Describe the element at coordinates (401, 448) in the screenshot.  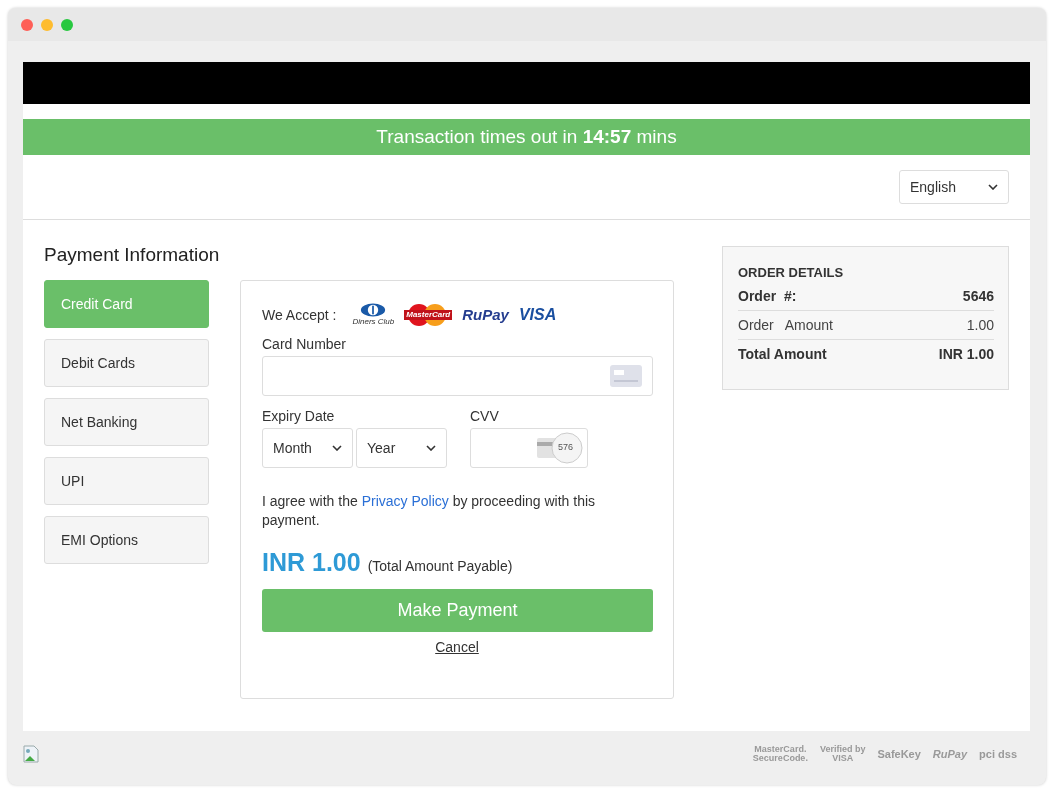
I see `year-select: Year` at that location.